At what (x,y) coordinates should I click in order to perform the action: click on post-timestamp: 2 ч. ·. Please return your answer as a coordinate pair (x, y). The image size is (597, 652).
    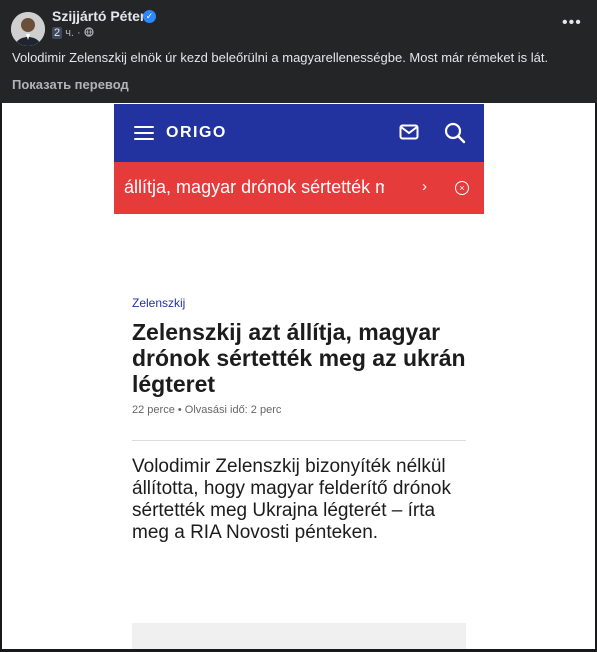
    Looking at the image, I should click on (73, 33).